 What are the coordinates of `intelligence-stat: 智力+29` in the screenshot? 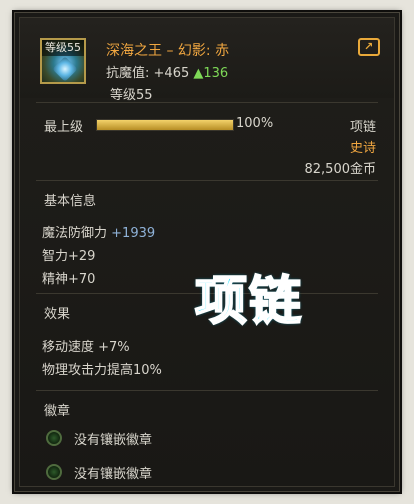 It's located at (69, 256).